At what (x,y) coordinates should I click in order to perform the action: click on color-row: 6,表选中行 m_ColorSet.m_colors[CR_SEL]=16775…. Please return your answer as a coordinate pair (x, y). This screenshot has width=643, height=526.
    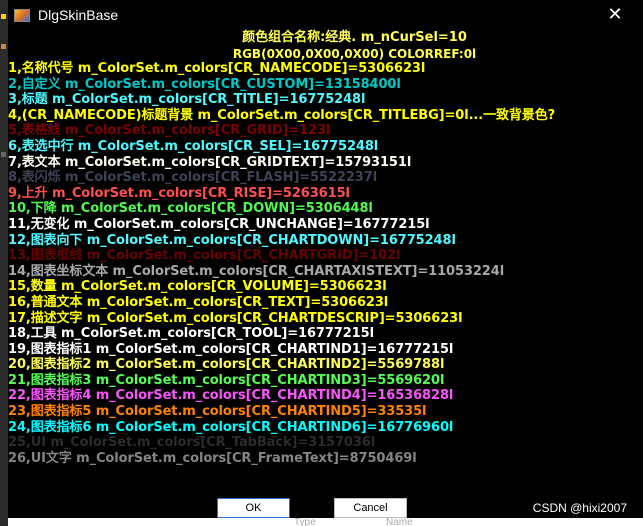
    Looking at the image, I should click on (193, 146).